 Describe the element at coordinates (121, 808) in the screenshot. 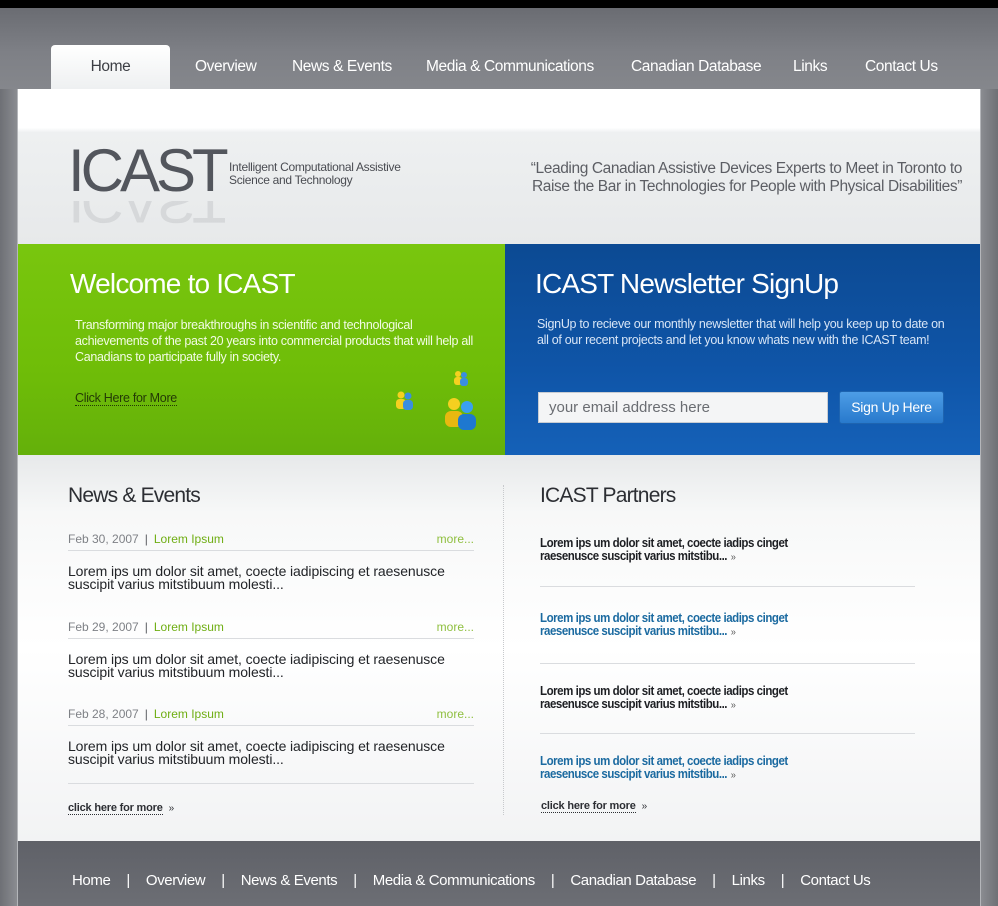

I see `news-click-more-link: click here for more»` at that location.